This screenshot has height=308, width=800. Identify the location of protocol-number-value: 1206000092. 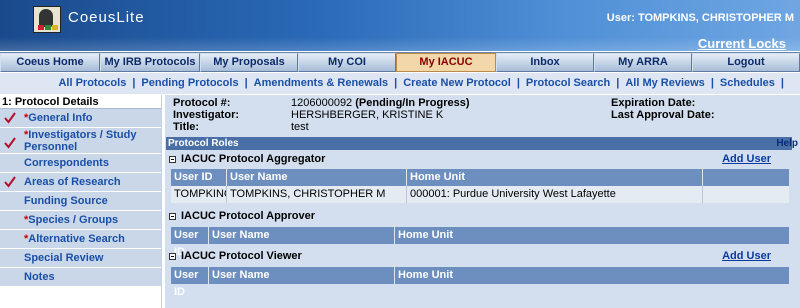
(322, 103).